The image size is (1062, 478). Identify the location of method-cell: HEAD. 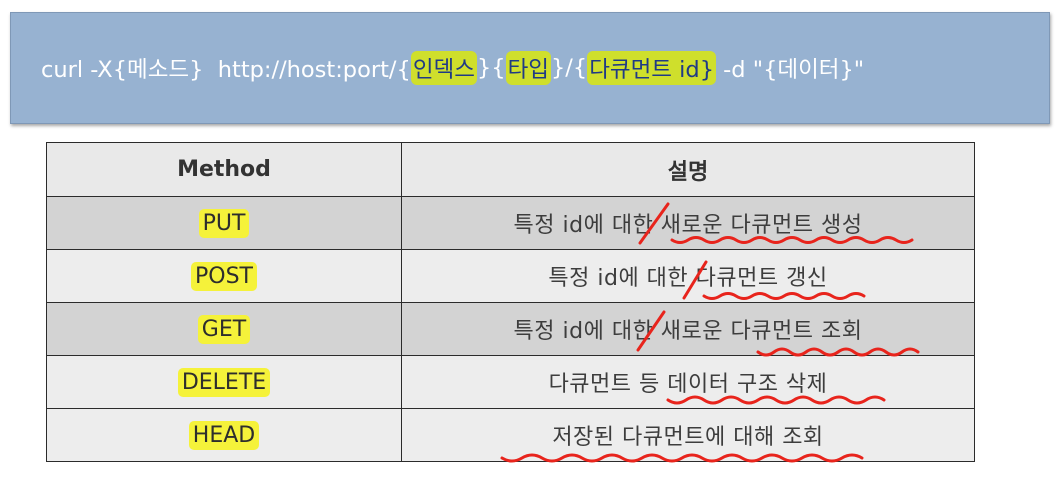
(224, 435).